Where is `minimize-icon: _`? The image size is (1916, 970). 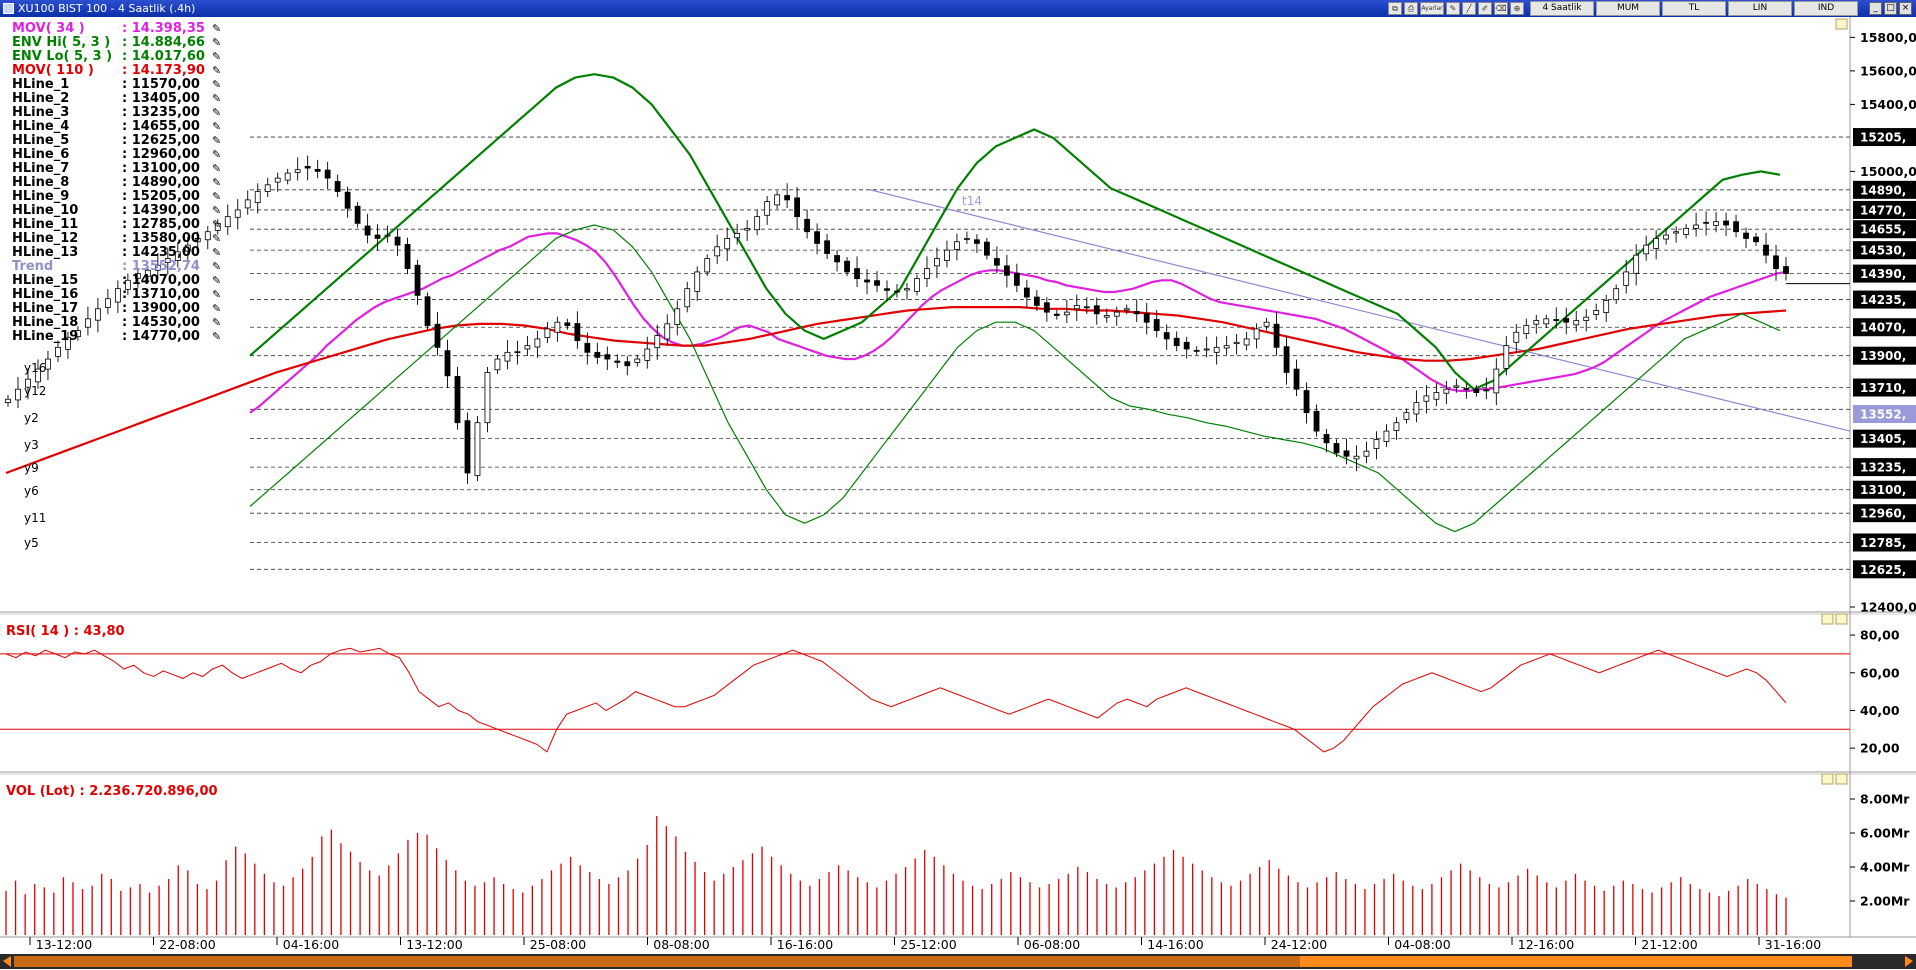
minimize-icon: _ is located at coordinates (1875, 8).